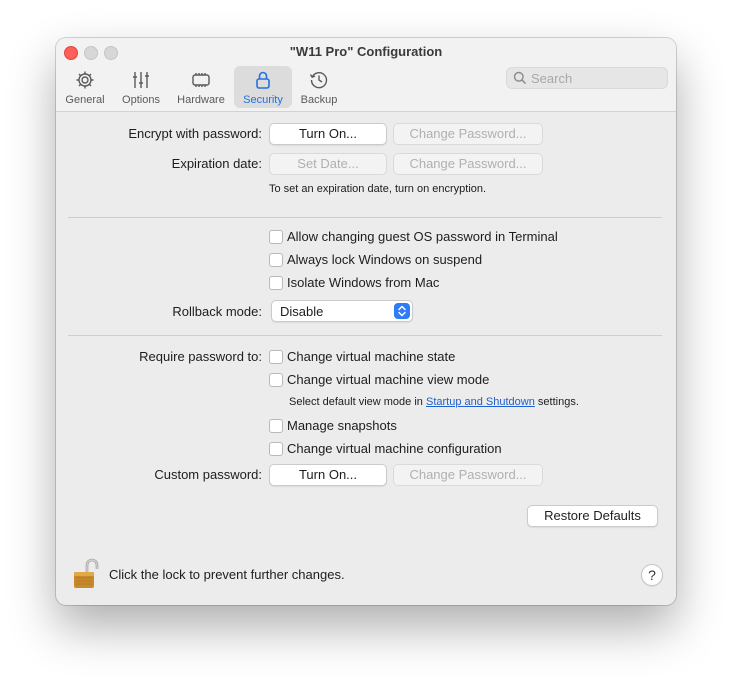 The height and width of the screenshot is (680, 732). What do you see at coordinates (356, 402) in the screenshot?
I see `view-mode-hint-pre: Select default view mode in` at bounding box center [356, 402].